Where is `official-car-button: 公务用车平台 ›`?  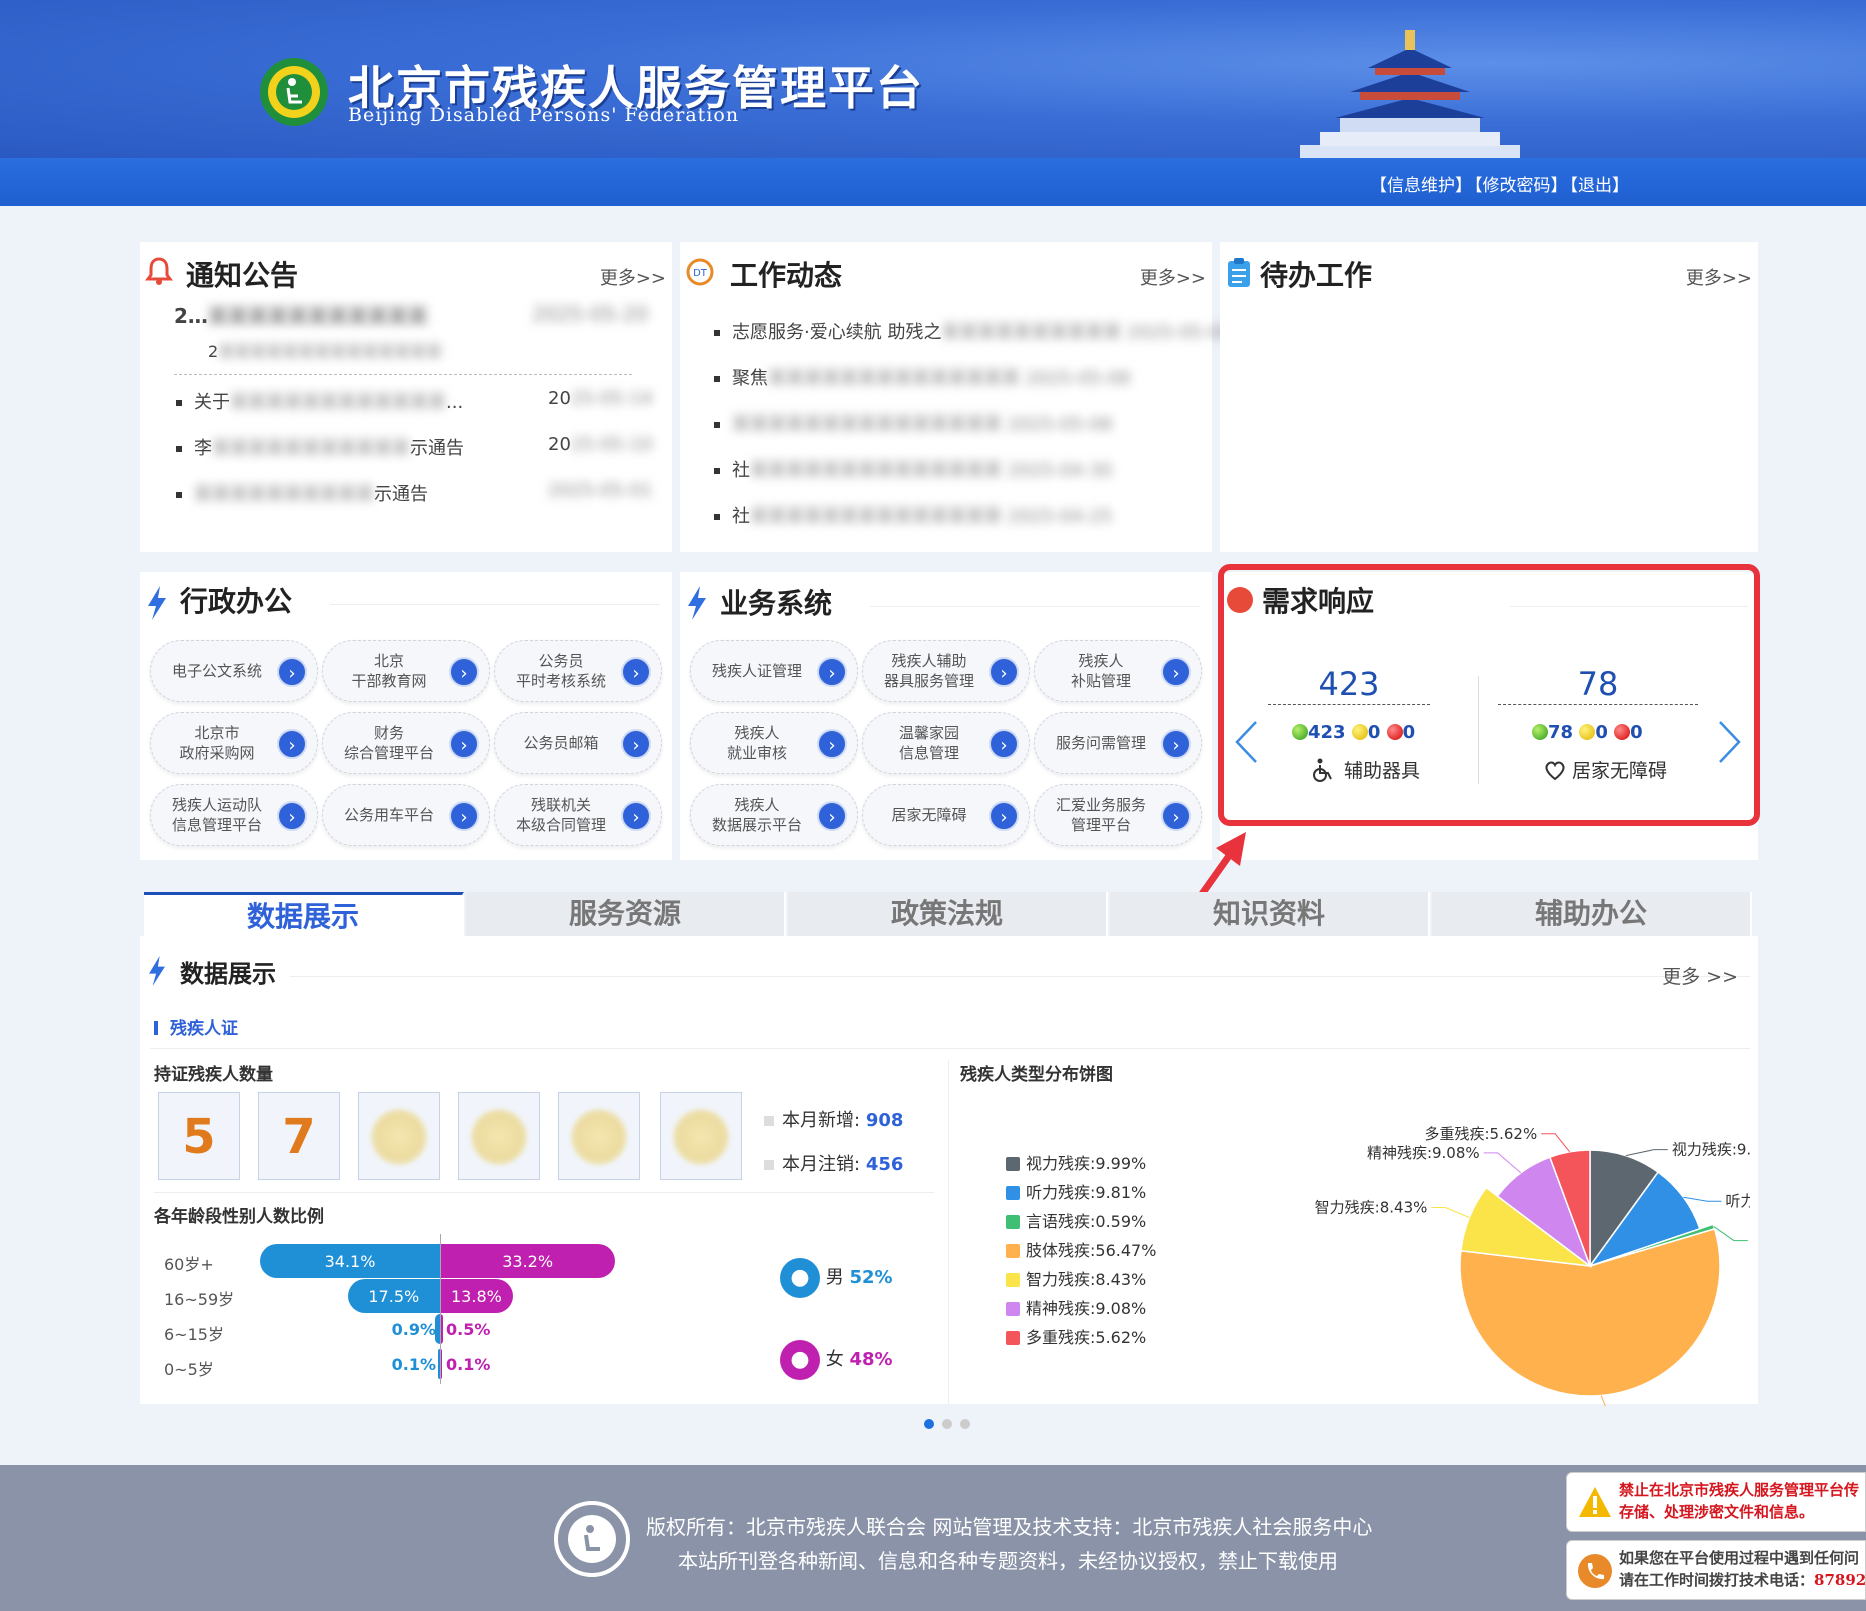 official-car-button: 公务用车平台 › is located at coordinates (406, 815).